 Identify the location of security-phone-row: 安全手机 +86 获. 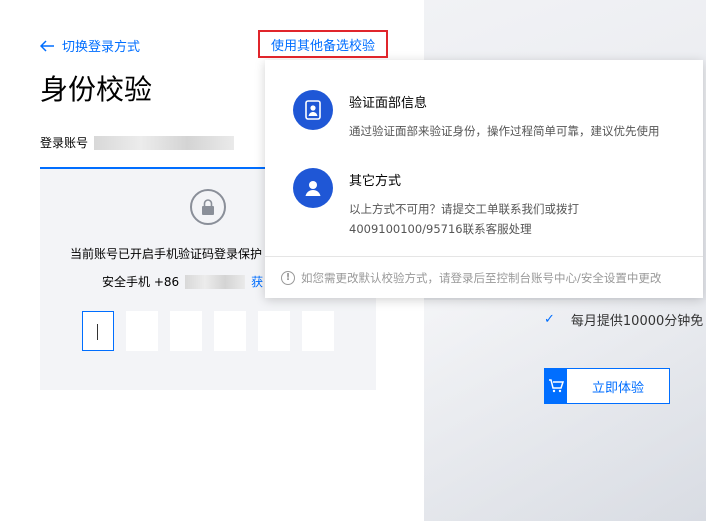
(182, 281).